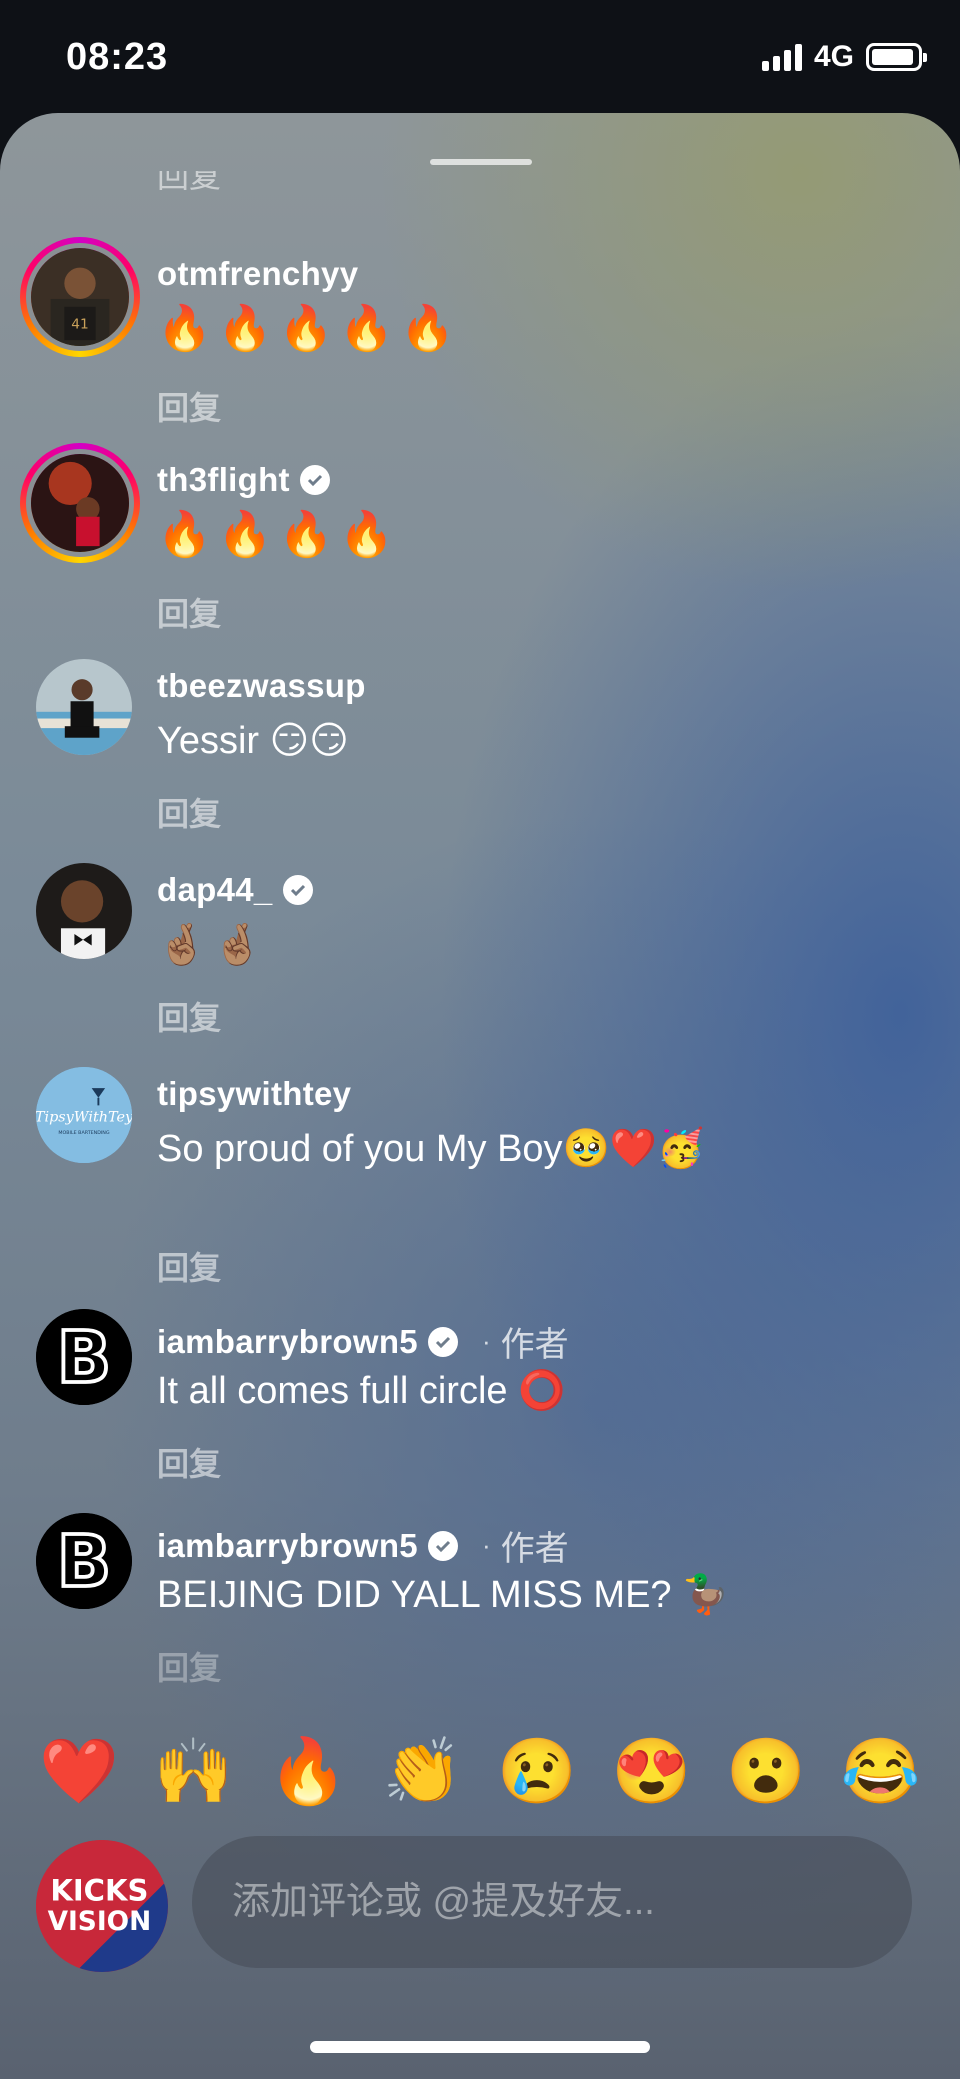  Describe the element at coordinates (480, 2047) in the screenshot. I see `home-indicator` at that location.